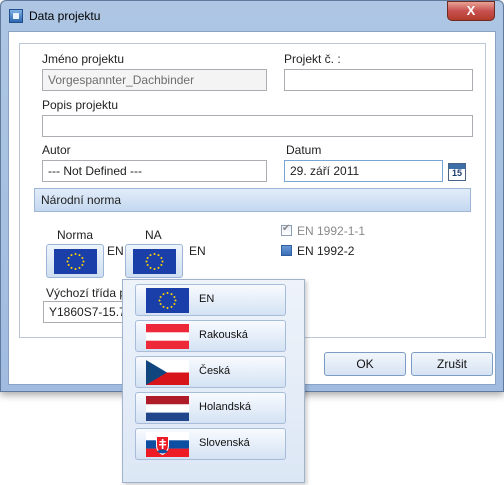  What do you see at coordinates (304, 150) in the screenshot?
I see `date-label: Datum` at bounding box center [304, 150].